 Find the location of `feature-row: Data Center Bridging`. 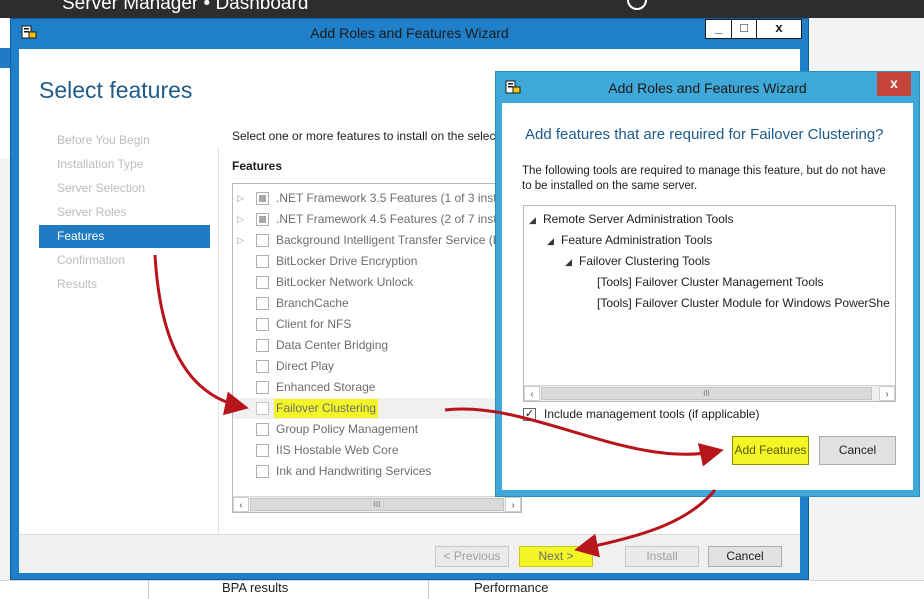

feature-row: Data Center Bridging is located at coordinates (377, 345).